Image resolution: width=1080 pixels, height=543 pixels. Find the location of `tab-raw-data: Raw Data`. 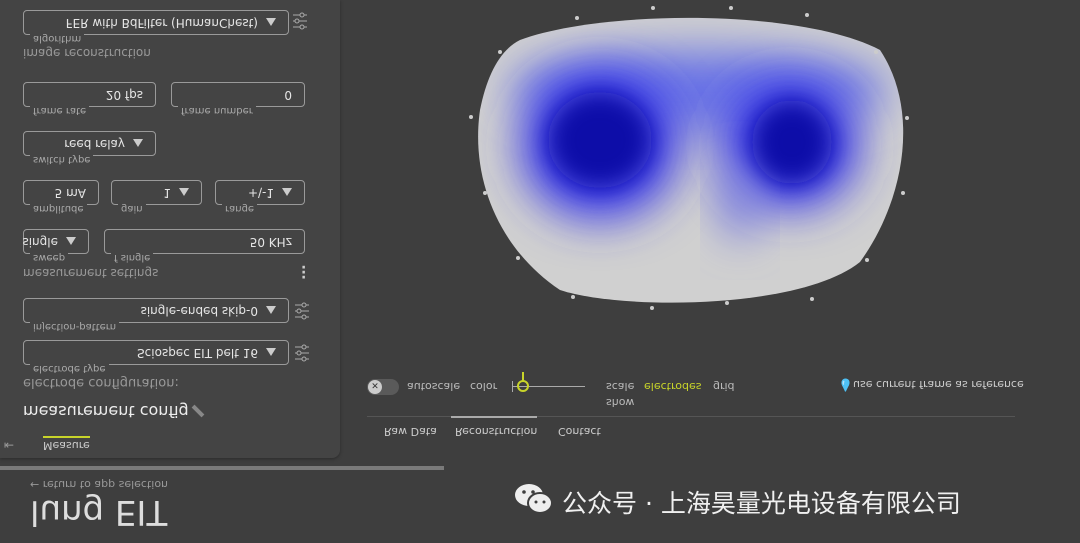

tab-raw-data: Raw Data is located at coordinates (410, 431).